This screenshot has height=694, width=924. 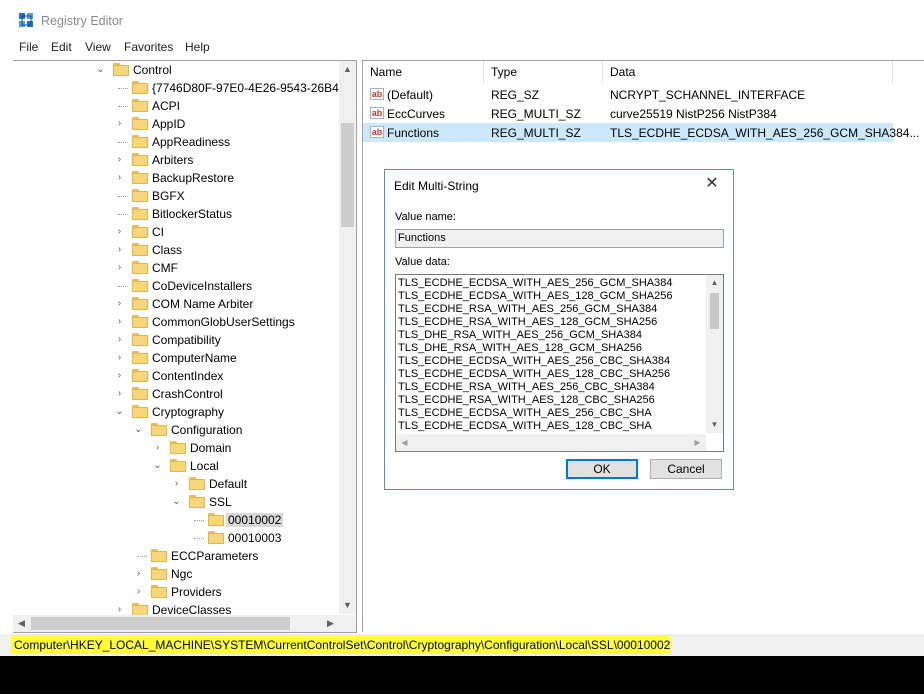 I want to click on tree-item: › CMF, so click(x=176, y=268).